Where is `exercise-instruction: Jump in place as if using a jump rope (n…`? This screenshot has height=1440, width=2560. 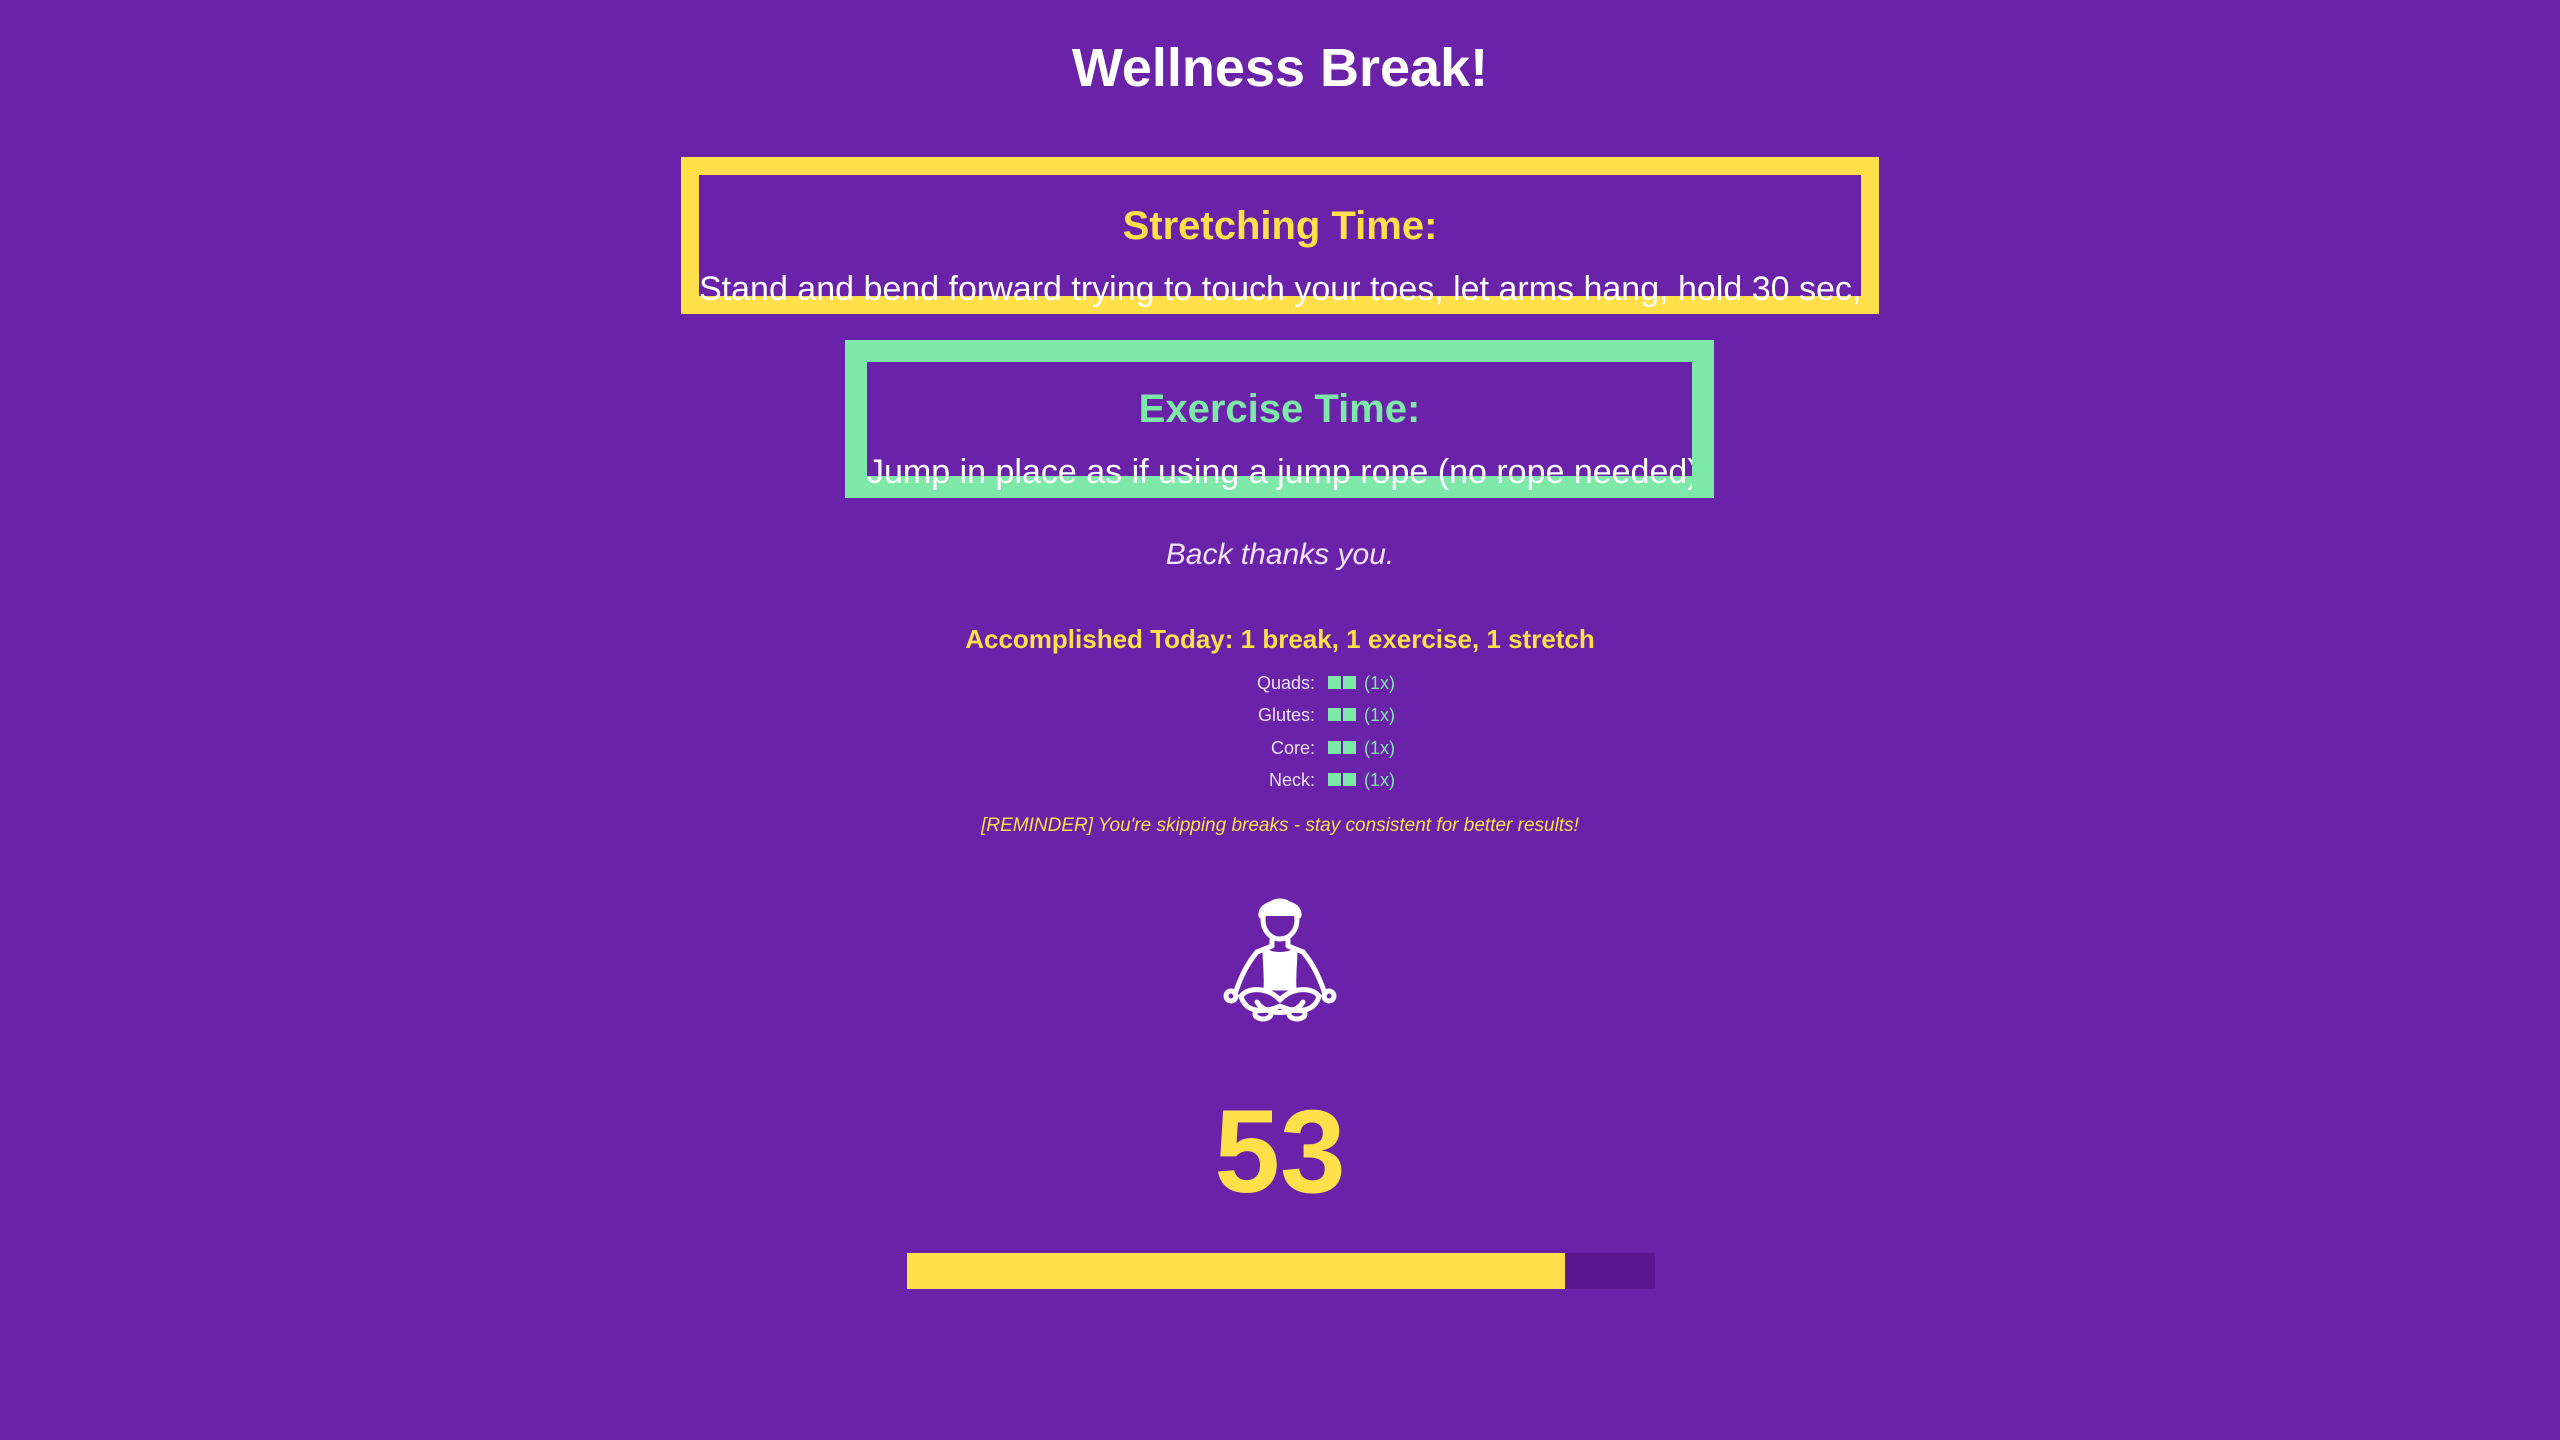 exercise-instruction: Jump in place as if using a jump rope (n… is located at coordinates (1279, 472).